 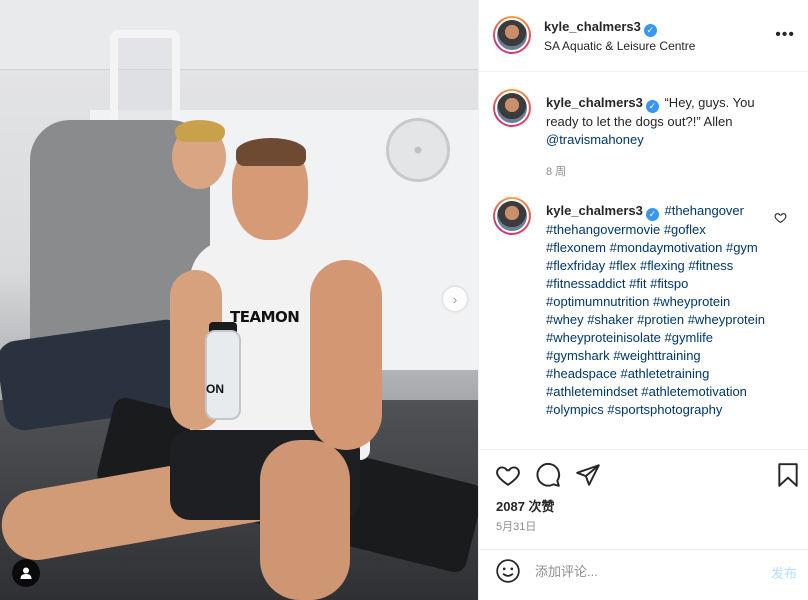 I want to click on hashtag-link: #whey, so click(x=565, y=319).